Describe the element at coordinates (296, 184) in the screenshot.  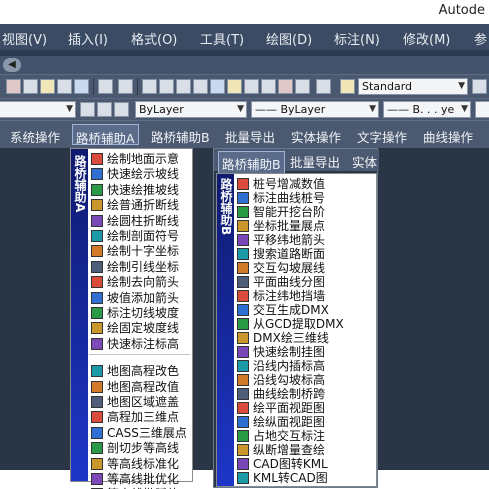
I see `menu-item: 桩号增减数值` at that location.